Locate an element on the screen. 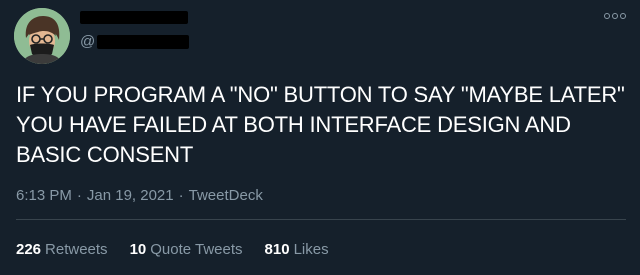  quote-tweets-stat: 10 Quote Tweets is located at coordinates (186, 250).